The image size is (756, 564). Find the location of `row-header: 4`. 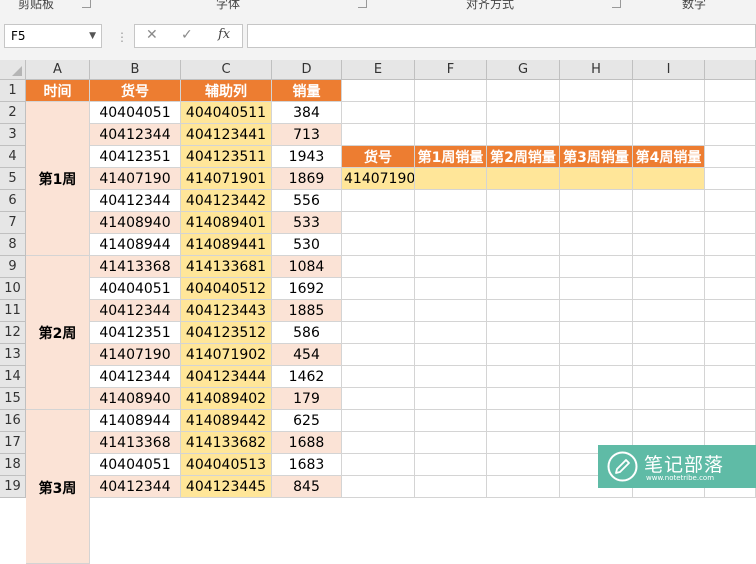

row-header: 4 is located at coordinates (13, 157).